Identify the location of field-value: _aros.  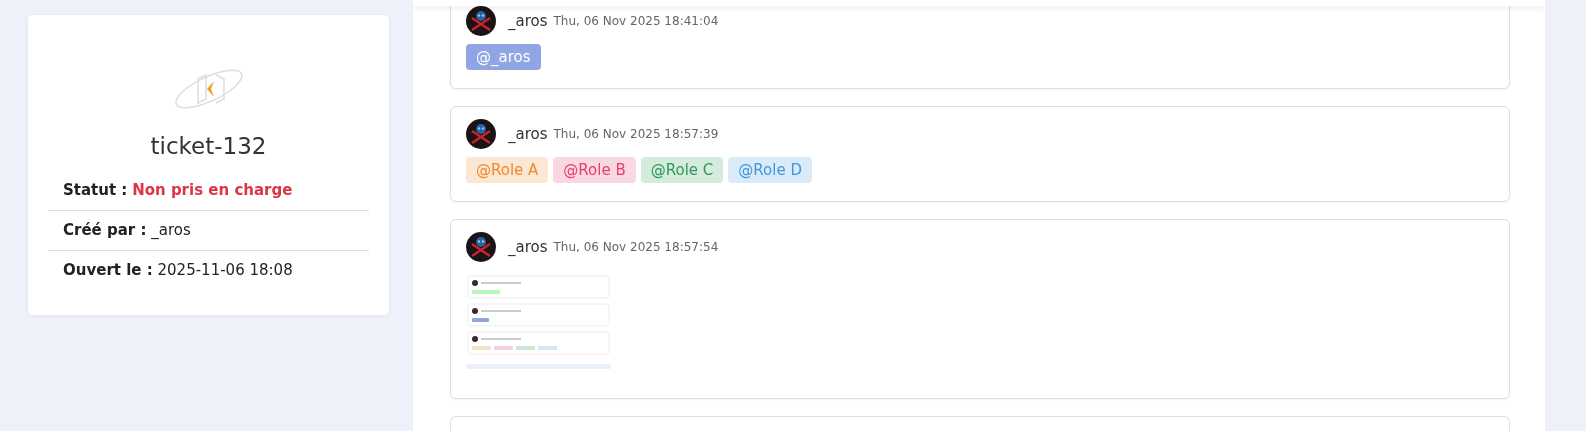
(171, 230).